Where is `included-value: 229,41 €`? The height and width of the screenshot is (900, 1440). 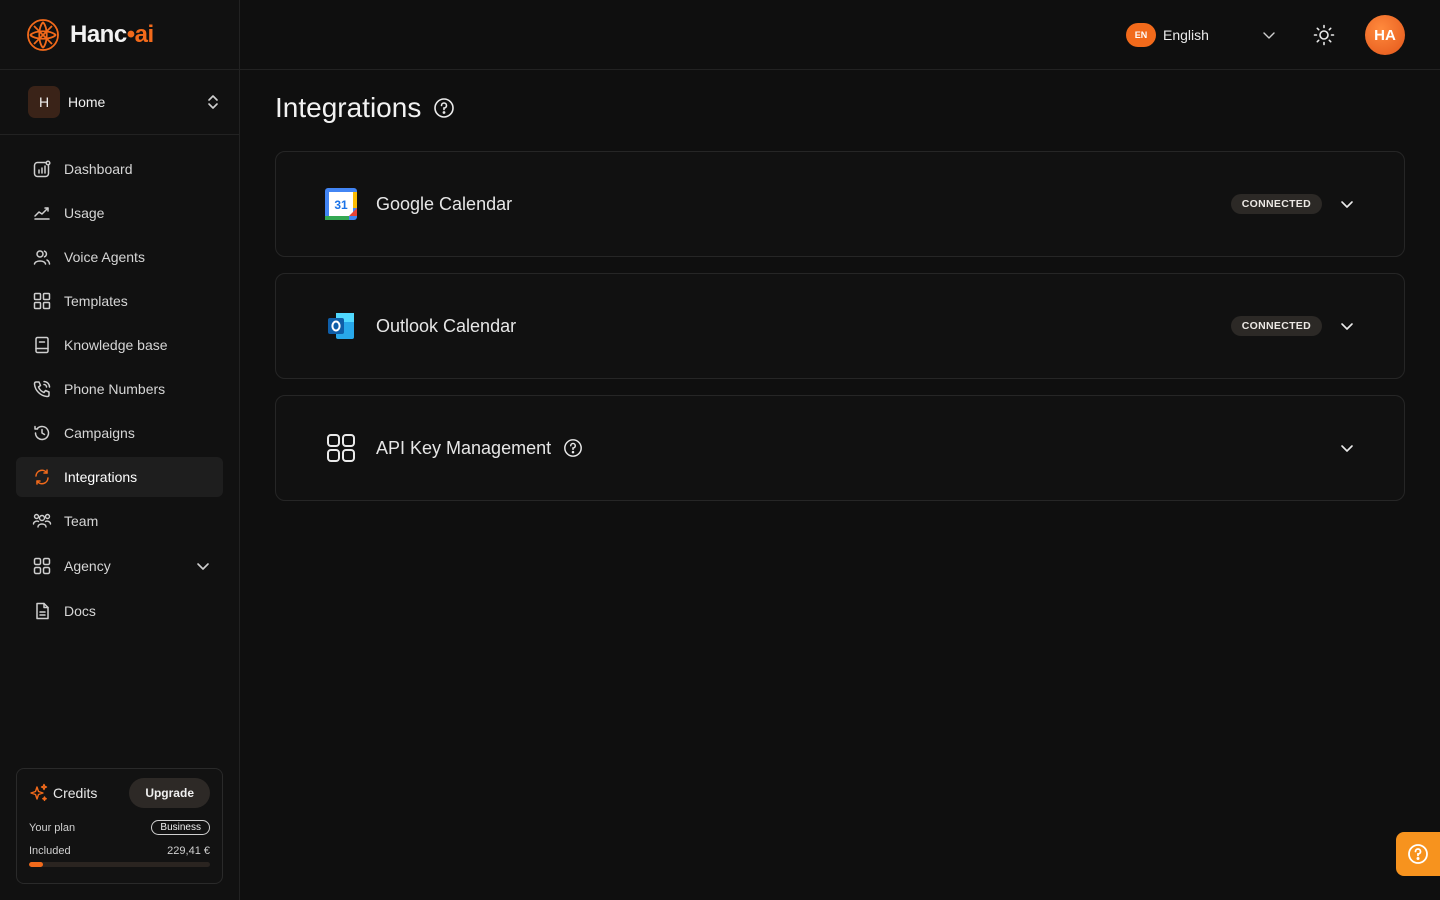
included-value: 229,41 € is located at coordinates (188, 851).